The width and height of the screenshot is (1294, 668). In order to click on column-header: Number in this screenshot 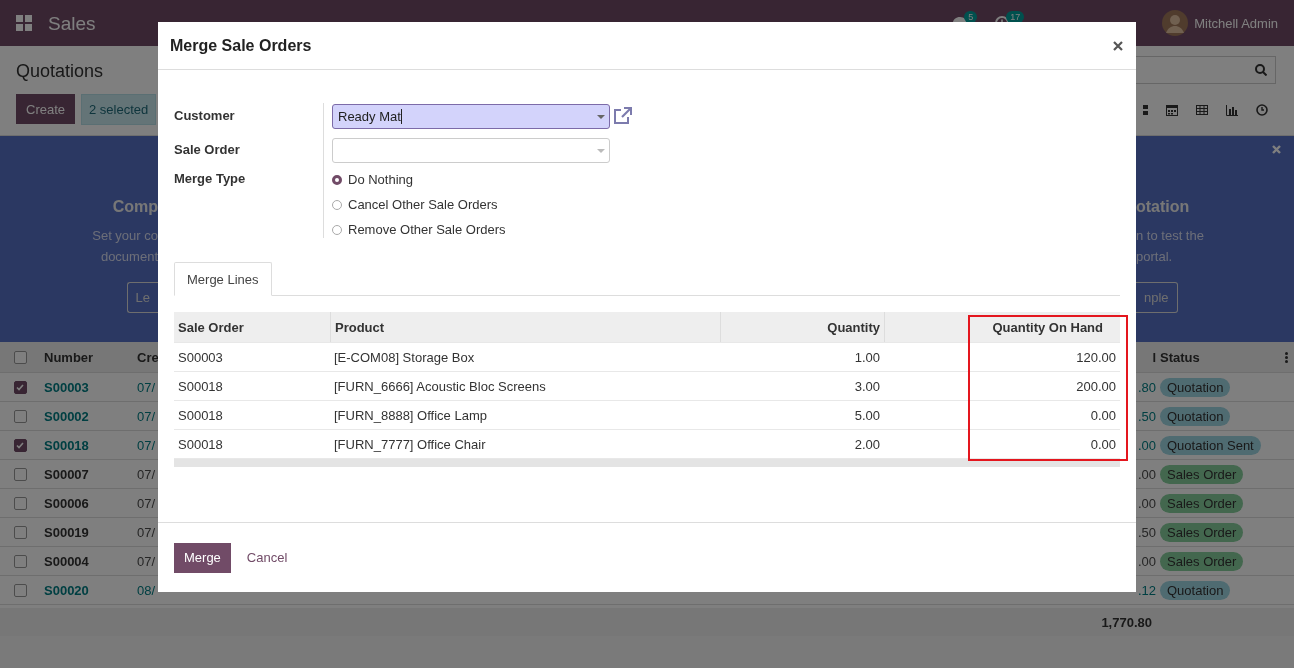, I will do `click(86, 357)`.